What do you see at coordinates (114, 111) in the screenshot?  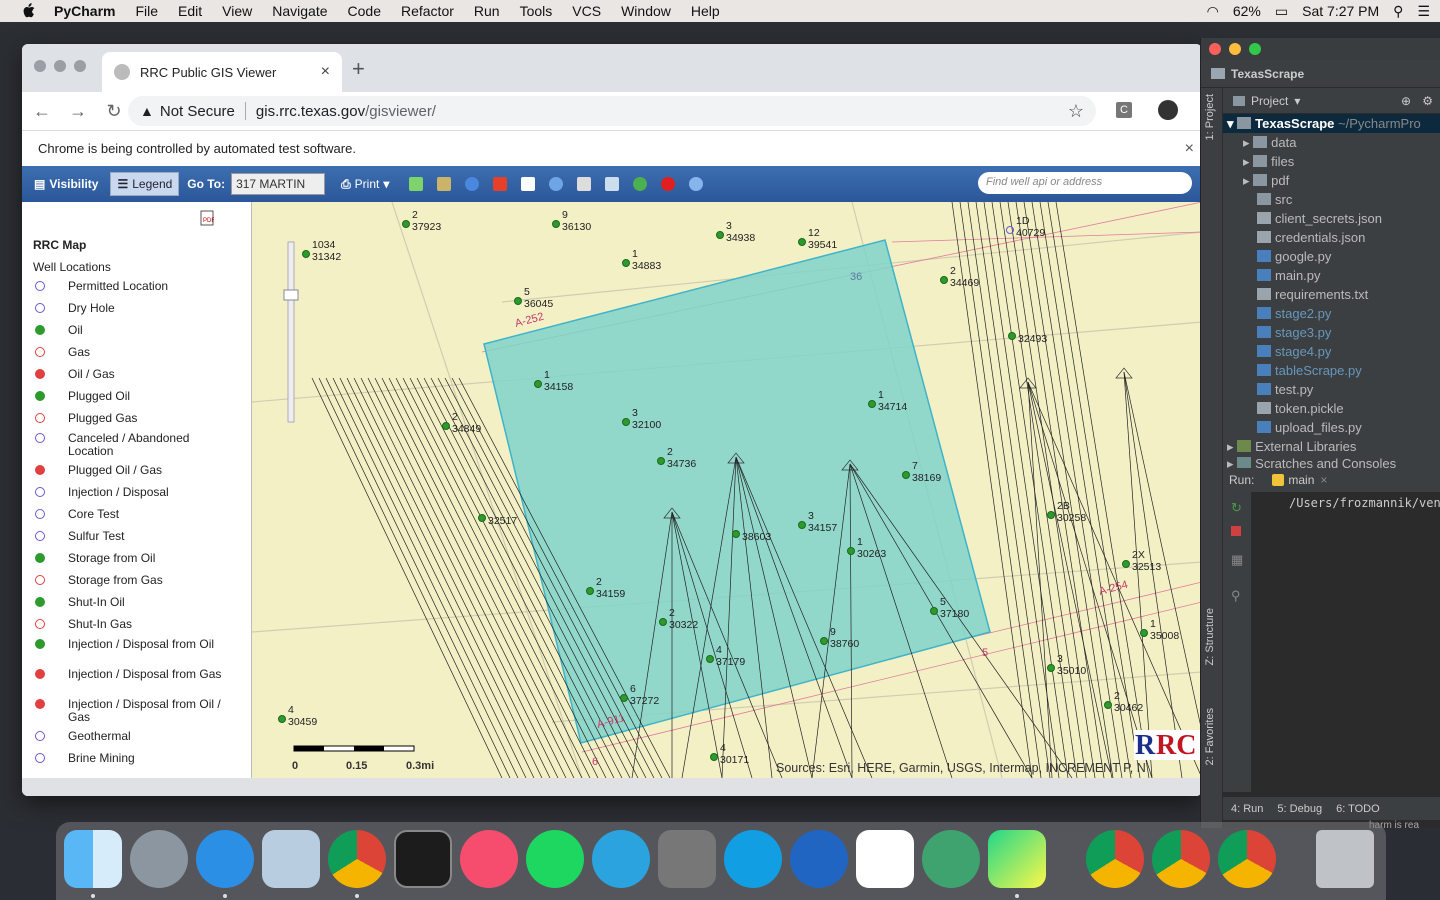 I see `reload-icon: ↻` at bounding box center [114, 111].